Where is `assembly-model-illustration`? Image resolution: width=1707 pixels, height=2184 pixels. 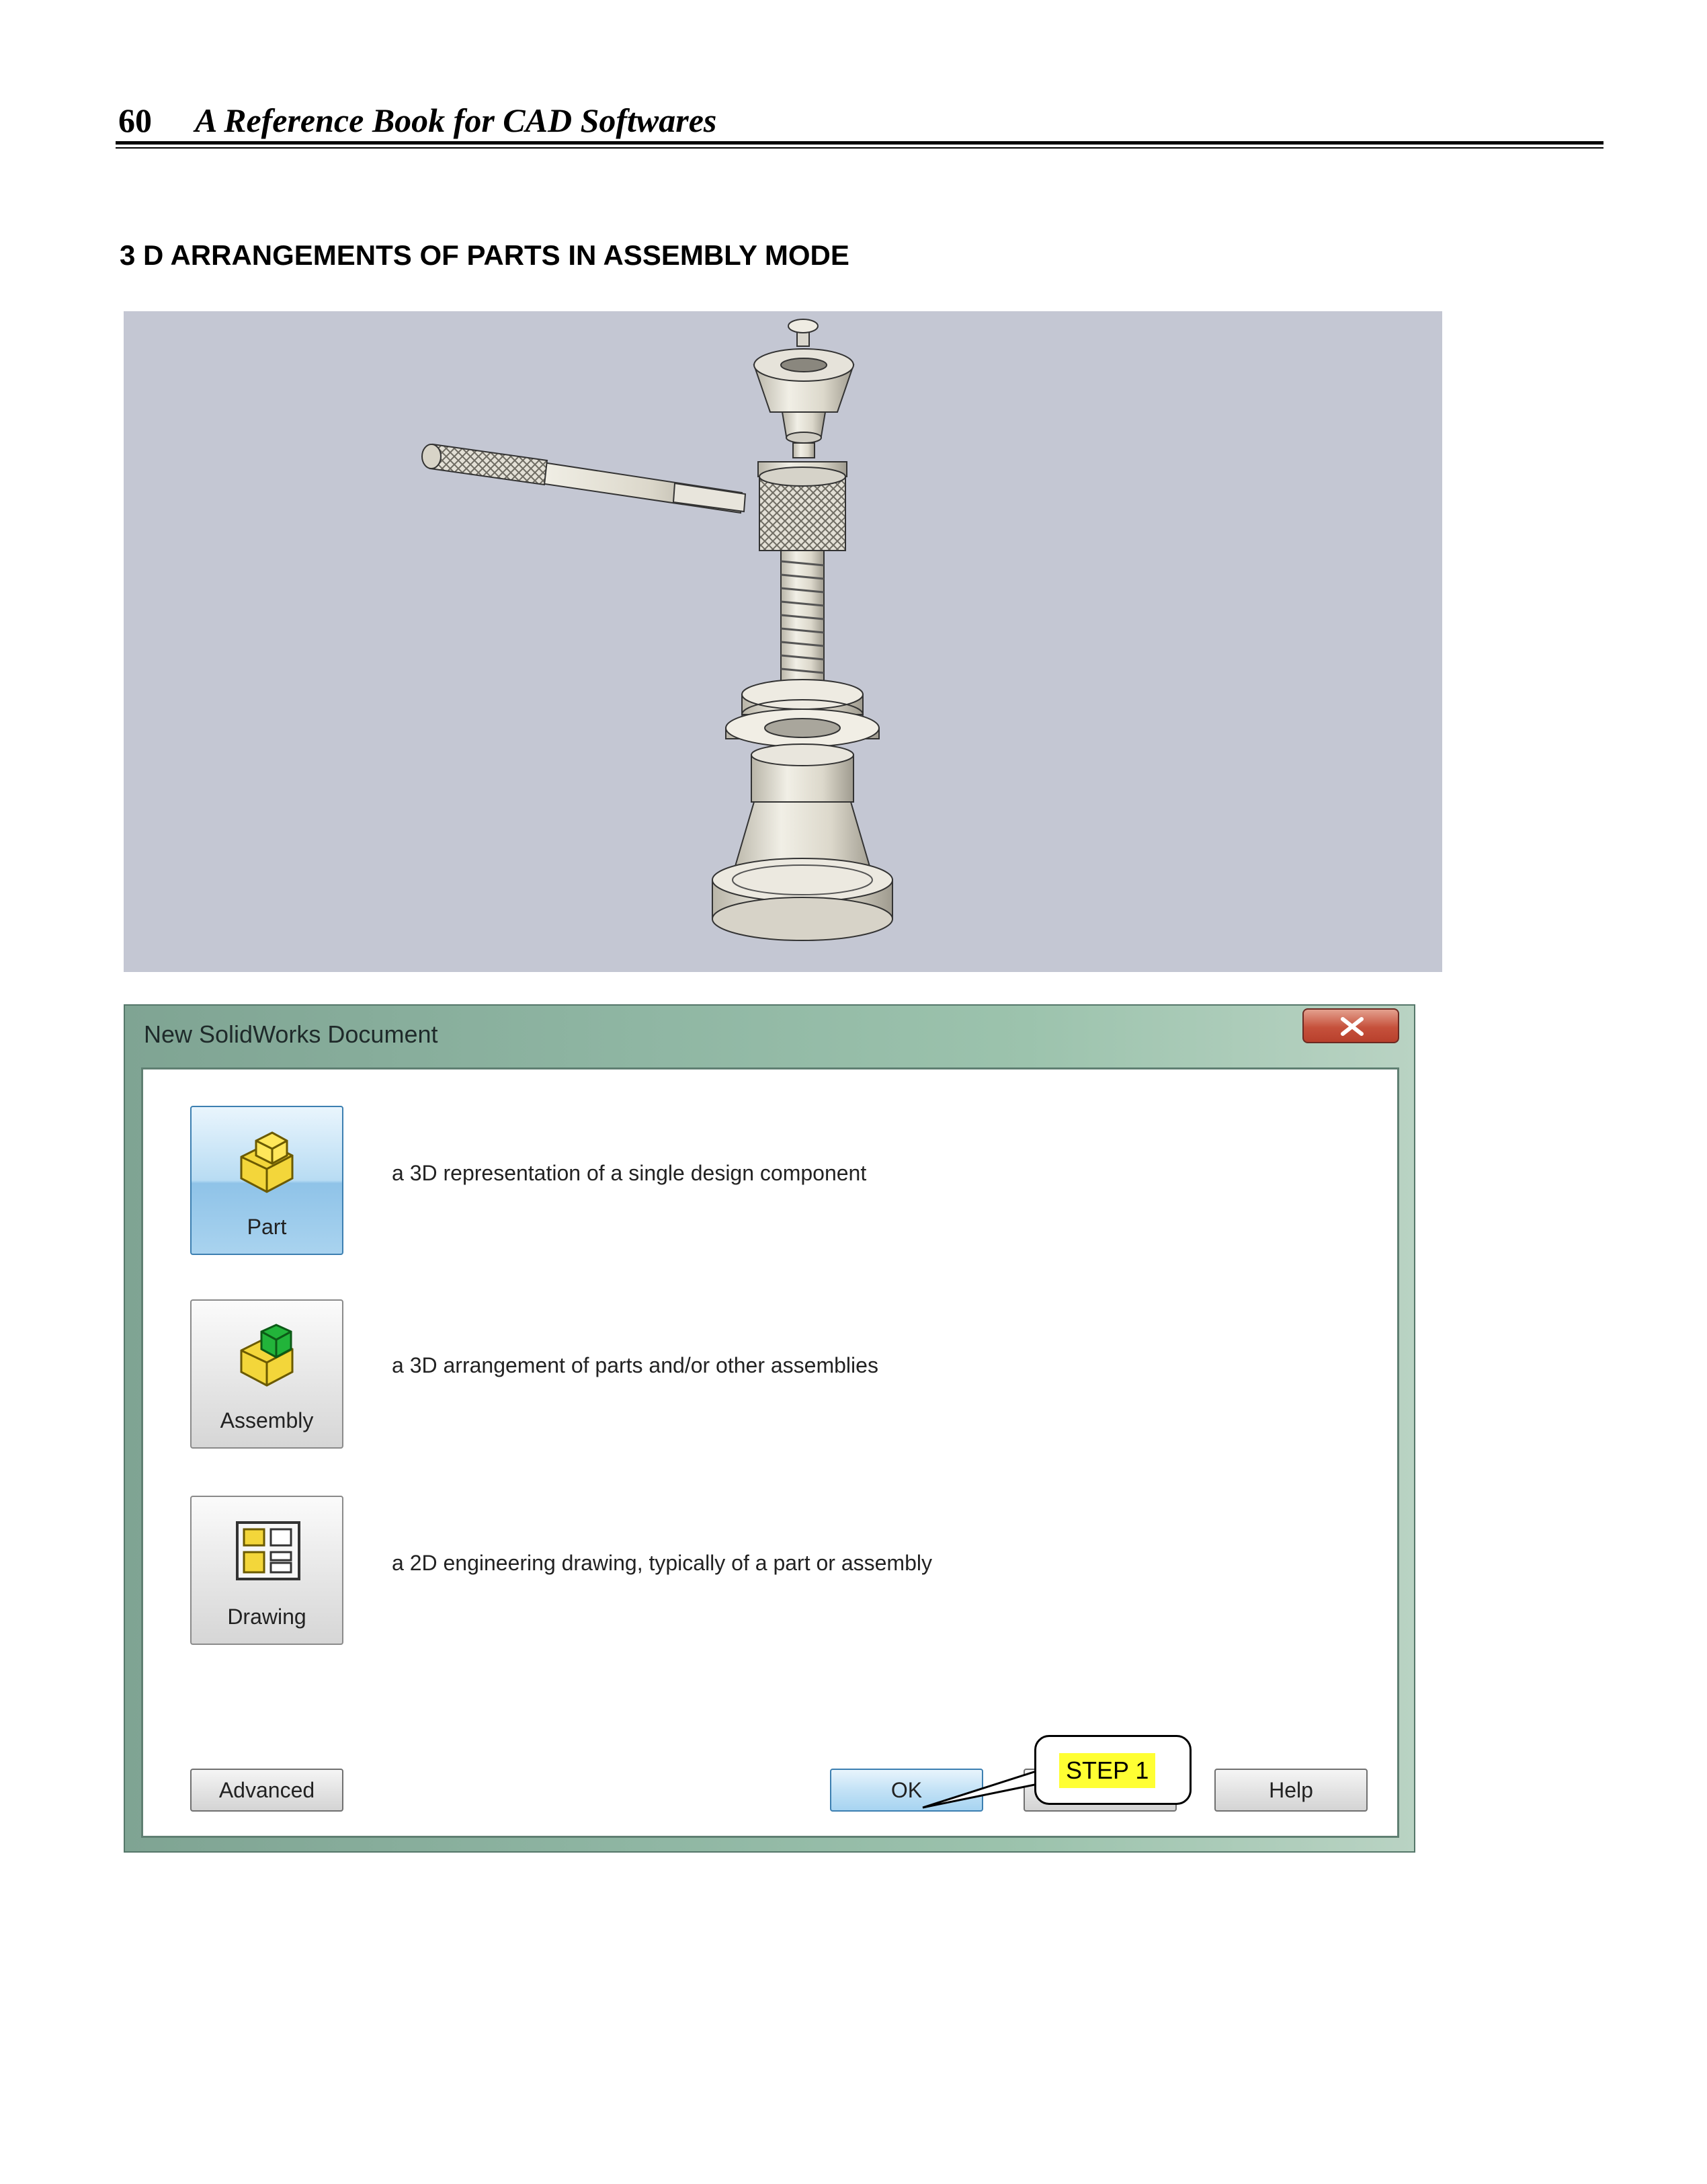 assembly-model-illustration is located at coordinates (657, 630).